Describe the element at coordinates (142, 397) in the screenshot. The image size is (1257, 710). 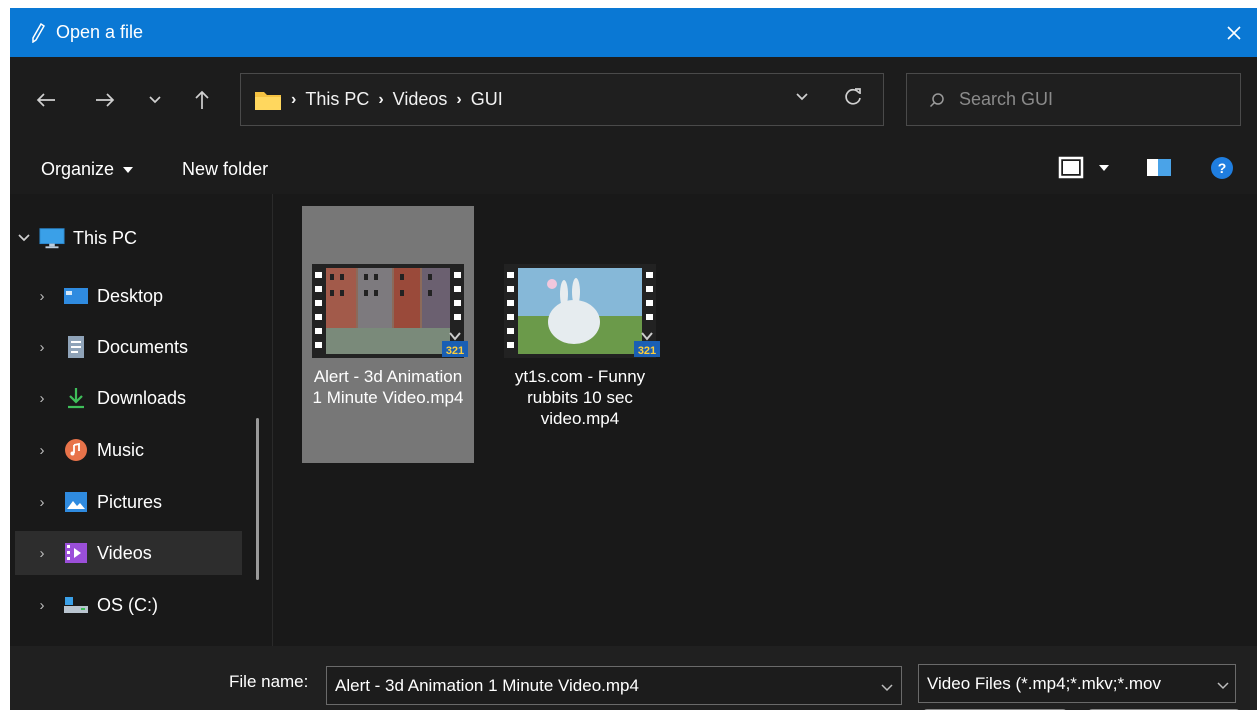
I see `sidebar-item-label: Downloads` at that location.